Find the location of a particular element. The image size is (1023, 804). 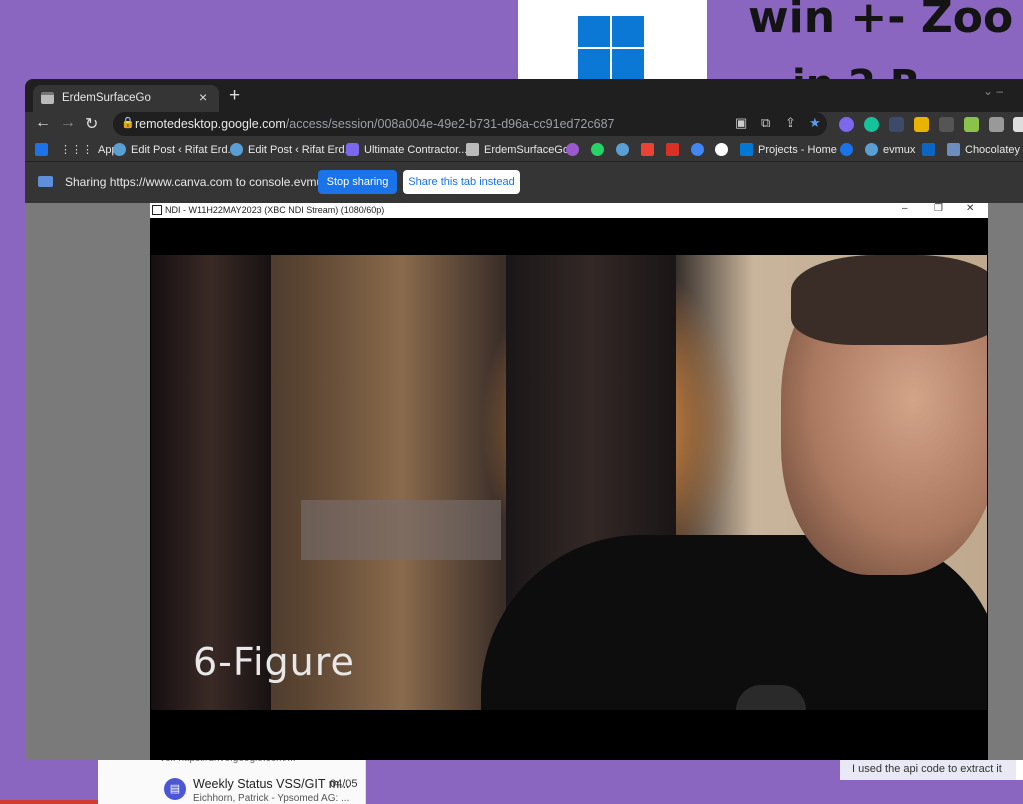

person-hair is located at coordinates (889, 300).